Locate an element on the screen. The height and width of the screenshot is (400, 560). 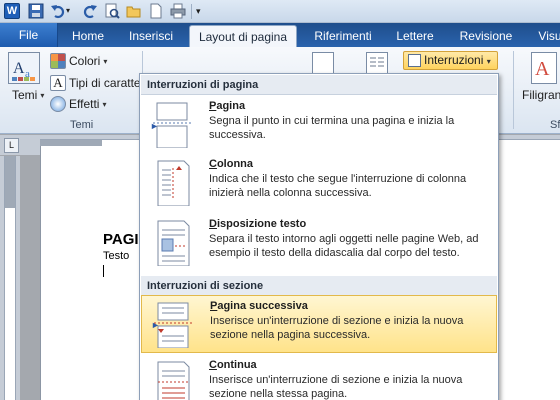
tab-riferimenti: Riferimenti is located at coordinates (343, 36).